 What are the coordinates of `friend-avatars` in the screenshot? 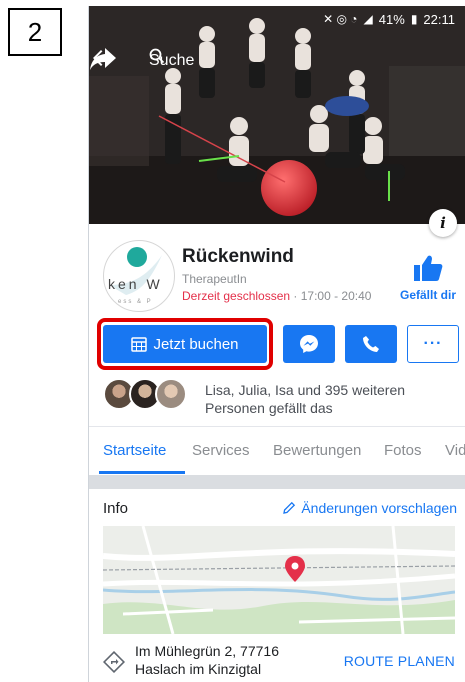 It's located at (148, 395).